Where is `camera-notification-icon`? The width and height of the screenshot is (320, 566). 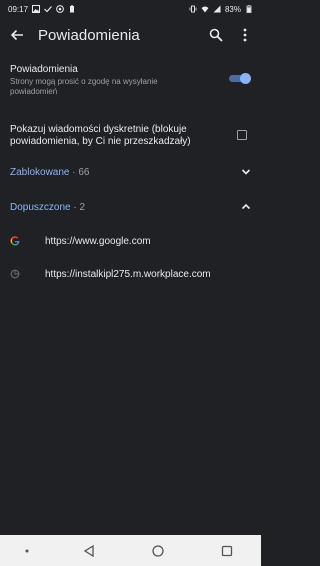
camera-notification-icon is located at coordinates (60, 9).